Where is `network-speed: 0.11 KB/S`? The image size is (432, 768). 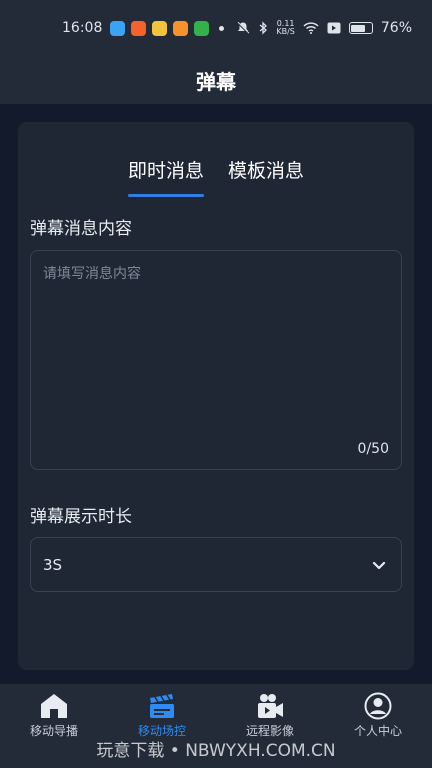
network-speed: 0.11 KB/S is located at coordinates (285, 27).